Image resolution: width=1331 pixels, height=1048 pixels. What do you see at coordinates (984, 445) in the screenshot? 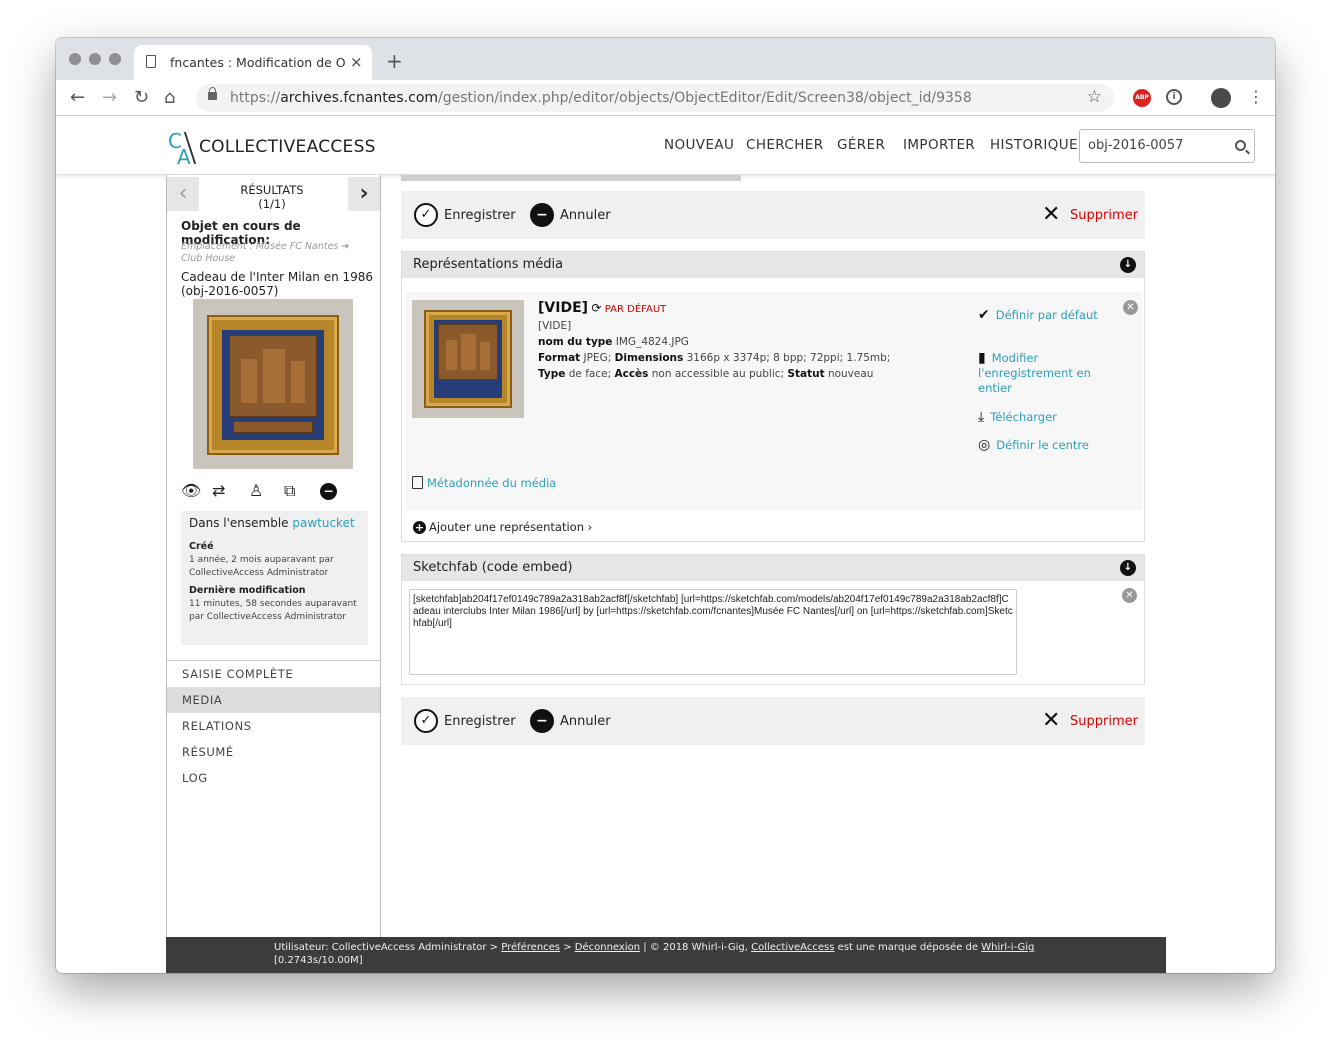
I see `target-icon: ◎` at bounding box center [984, 445].